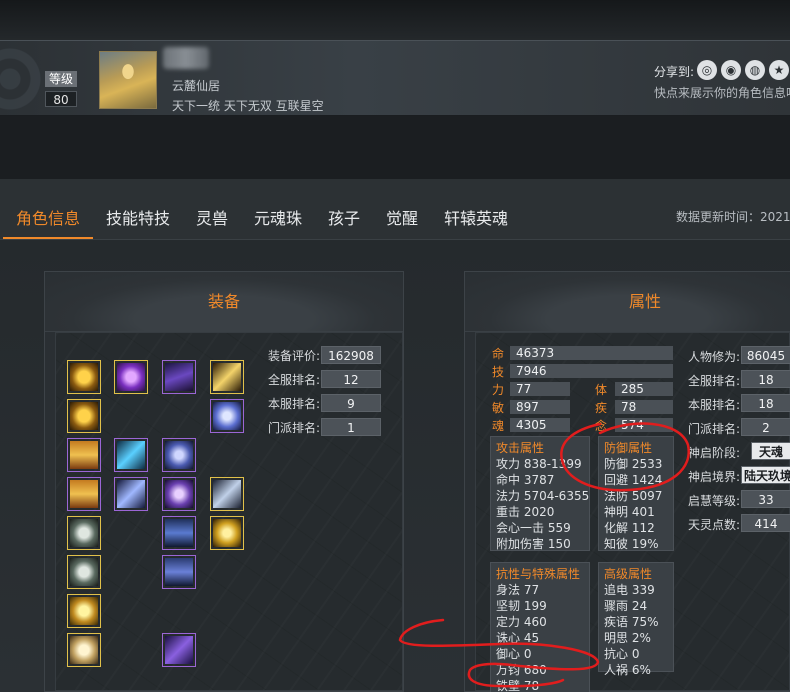 Image resolution: width=790 pixels, height=692 pixels. What do you see at coordinates (601, 390) in the screenshot?
I see `base-pair-key: 体` at bounding box center [601, 390].